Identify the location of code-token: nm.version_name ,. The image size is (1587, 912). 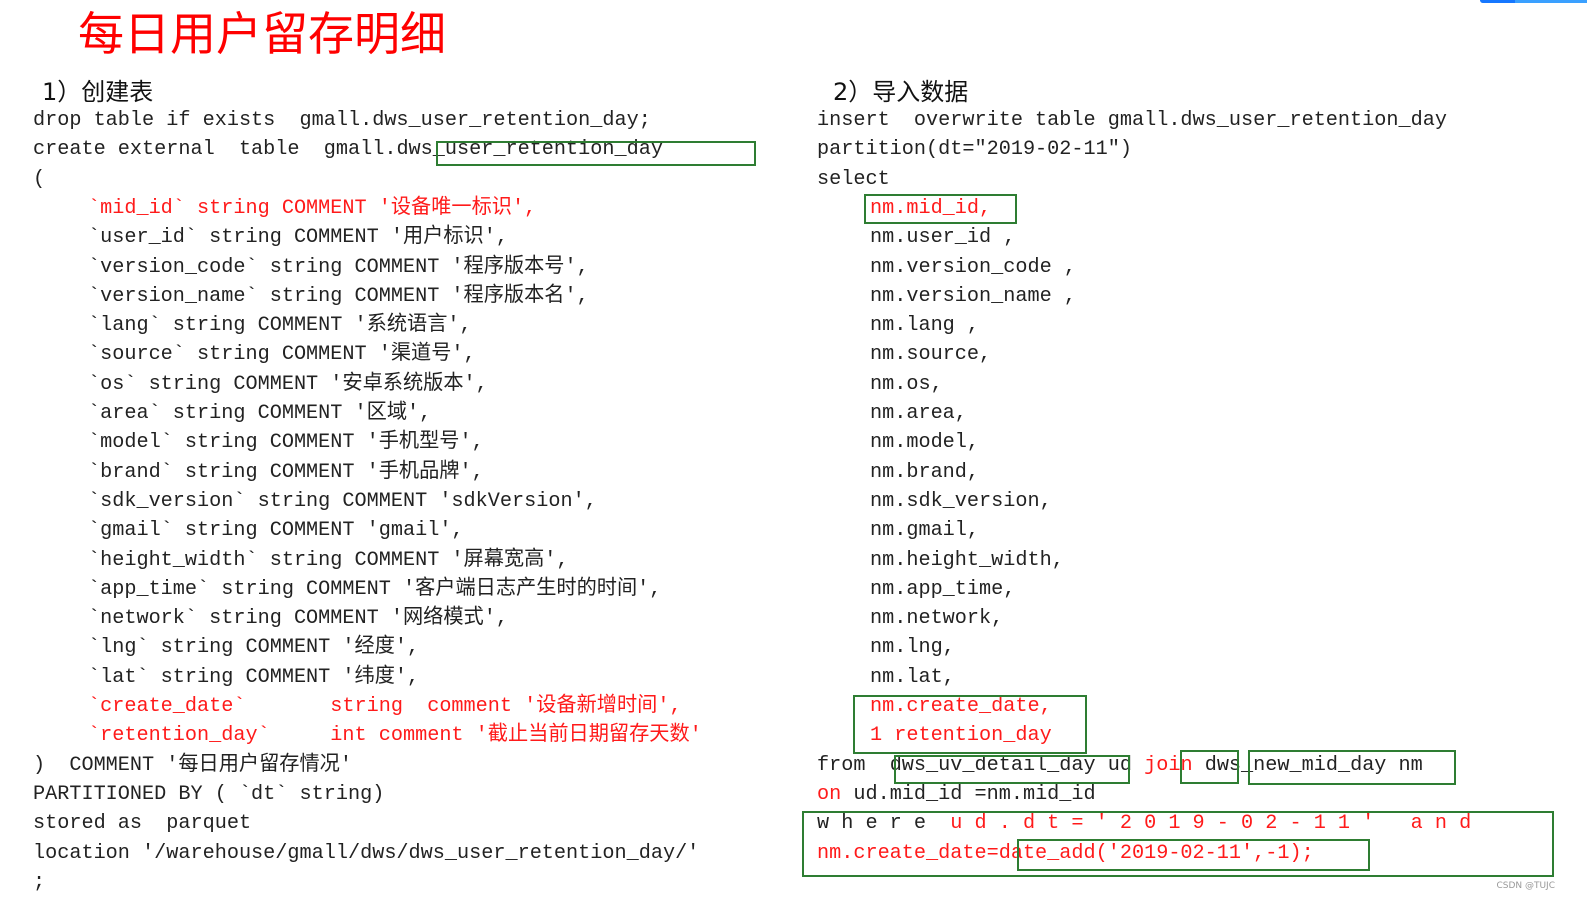
(973, 296).